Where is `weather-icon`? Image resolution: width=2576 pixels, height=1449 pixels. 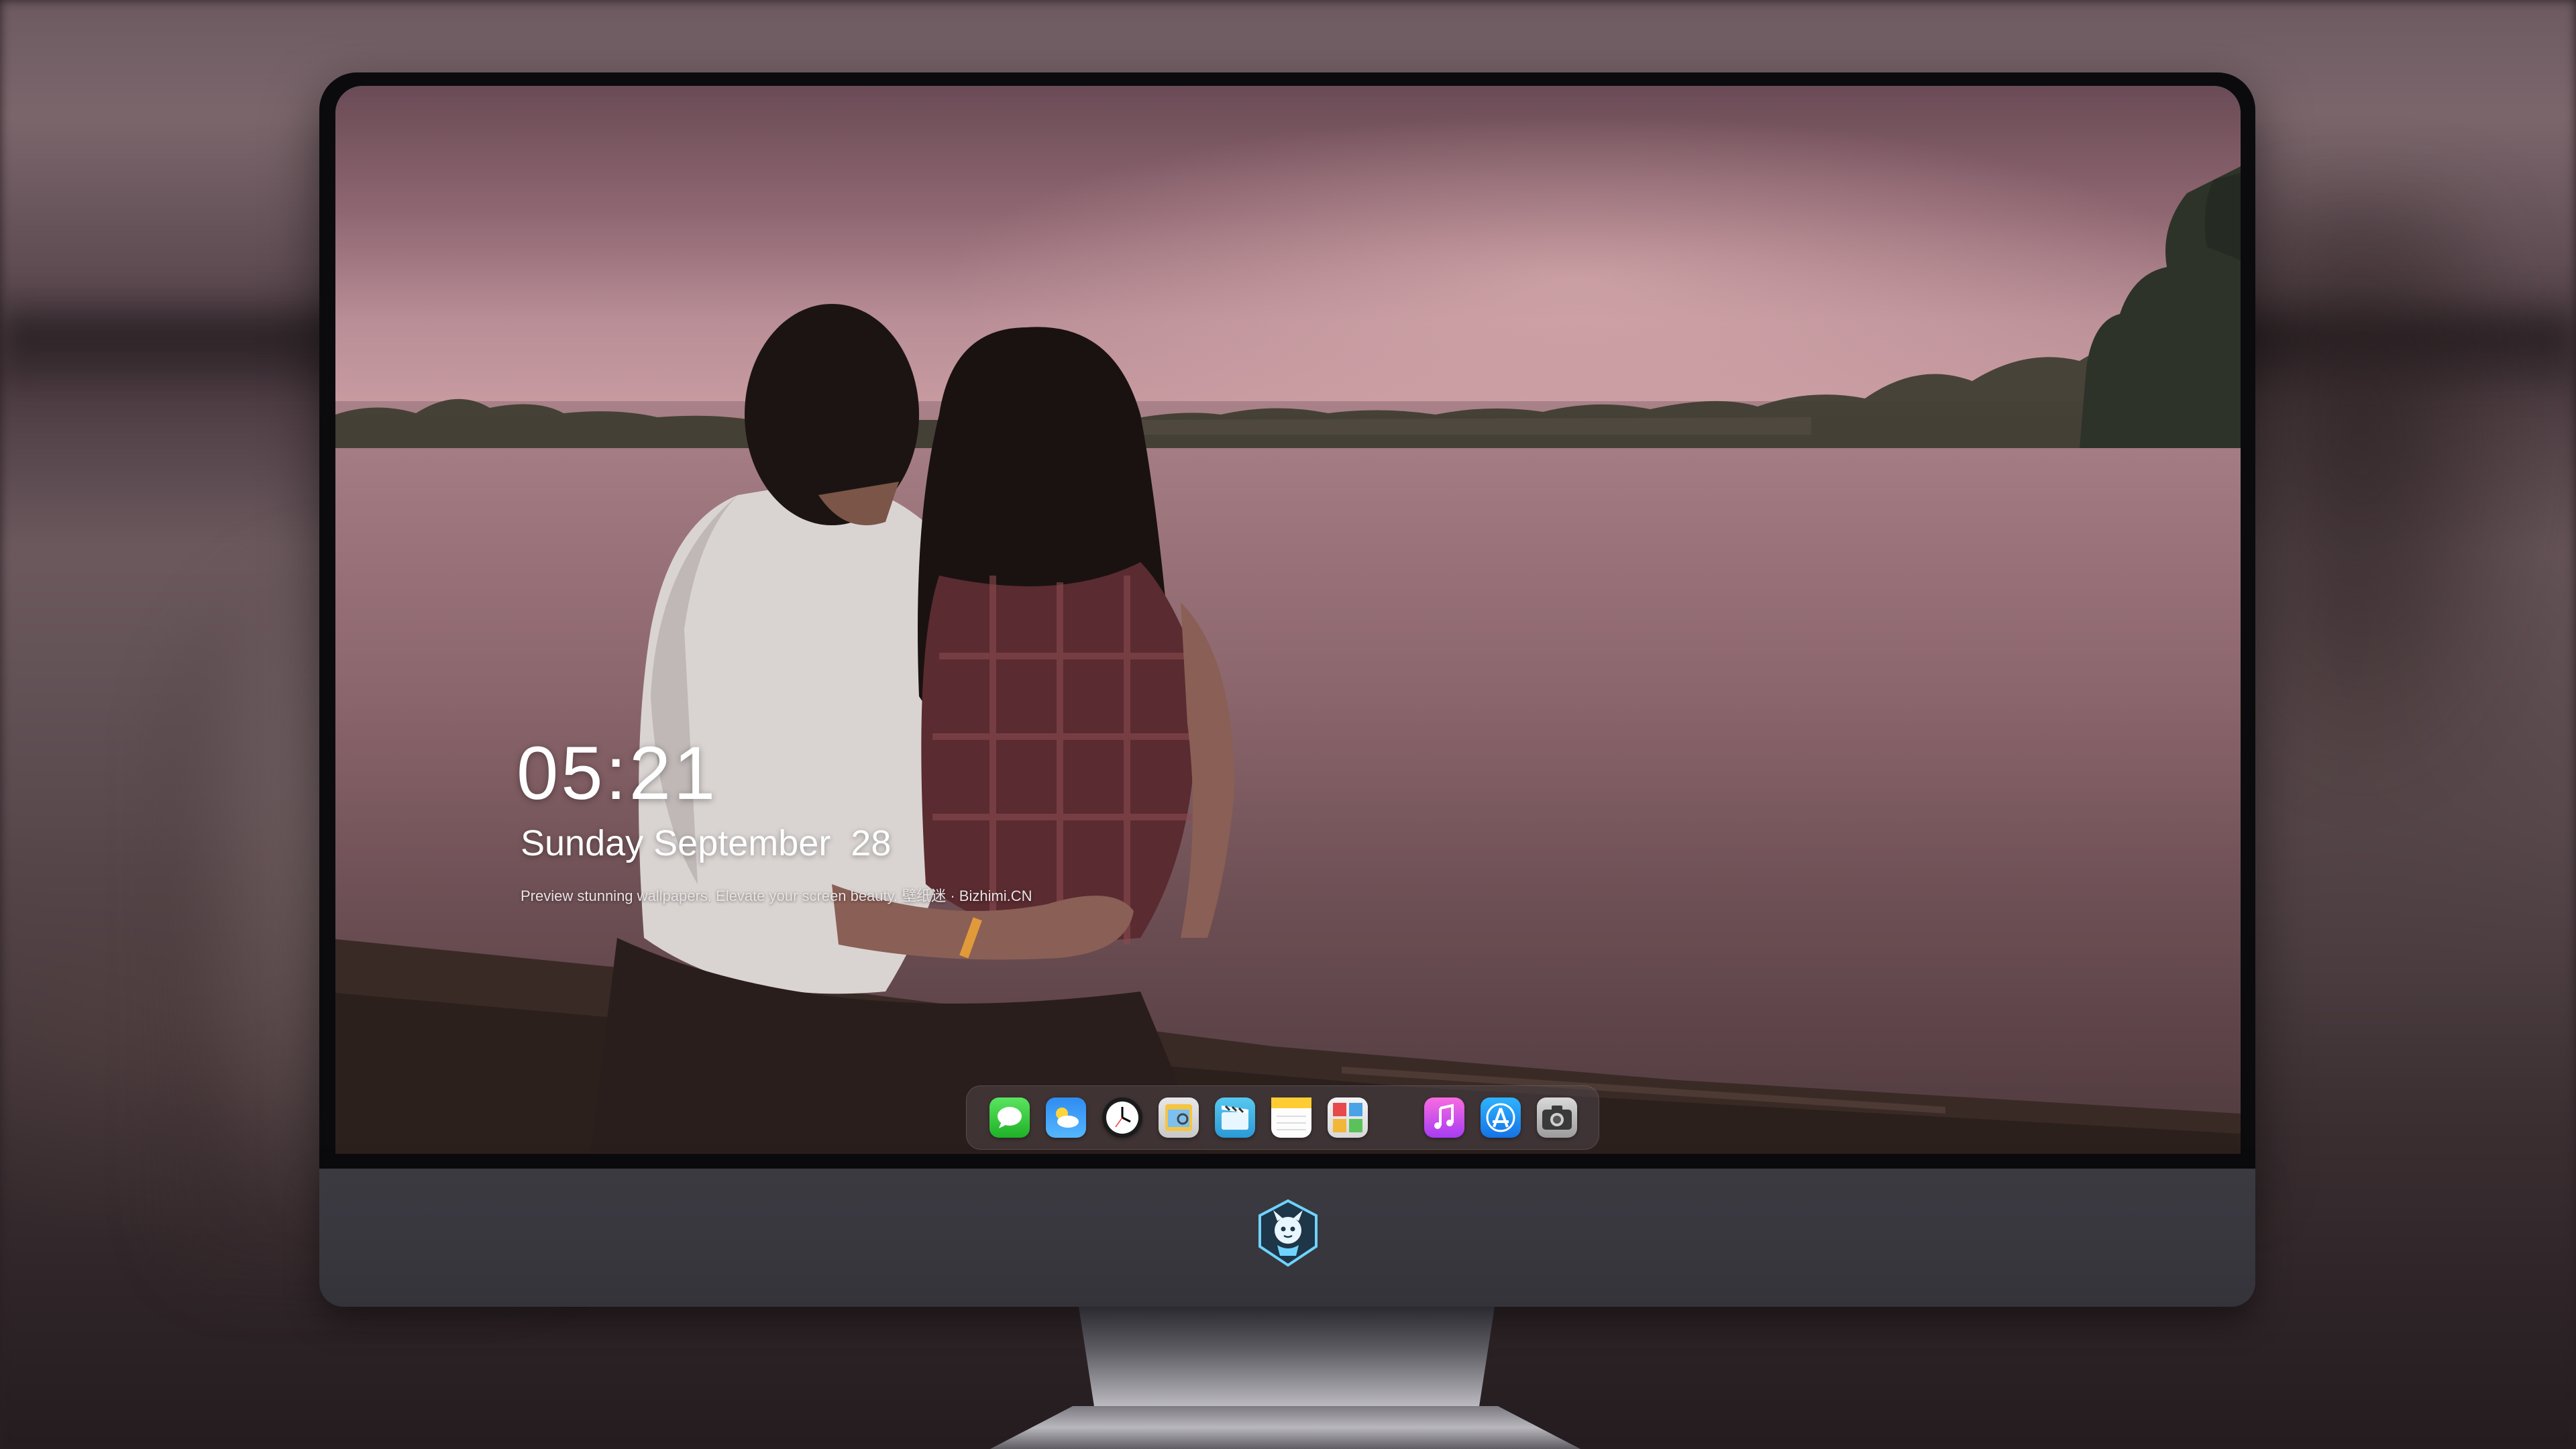
weather-icon is located at coordinates (1066, 1117).